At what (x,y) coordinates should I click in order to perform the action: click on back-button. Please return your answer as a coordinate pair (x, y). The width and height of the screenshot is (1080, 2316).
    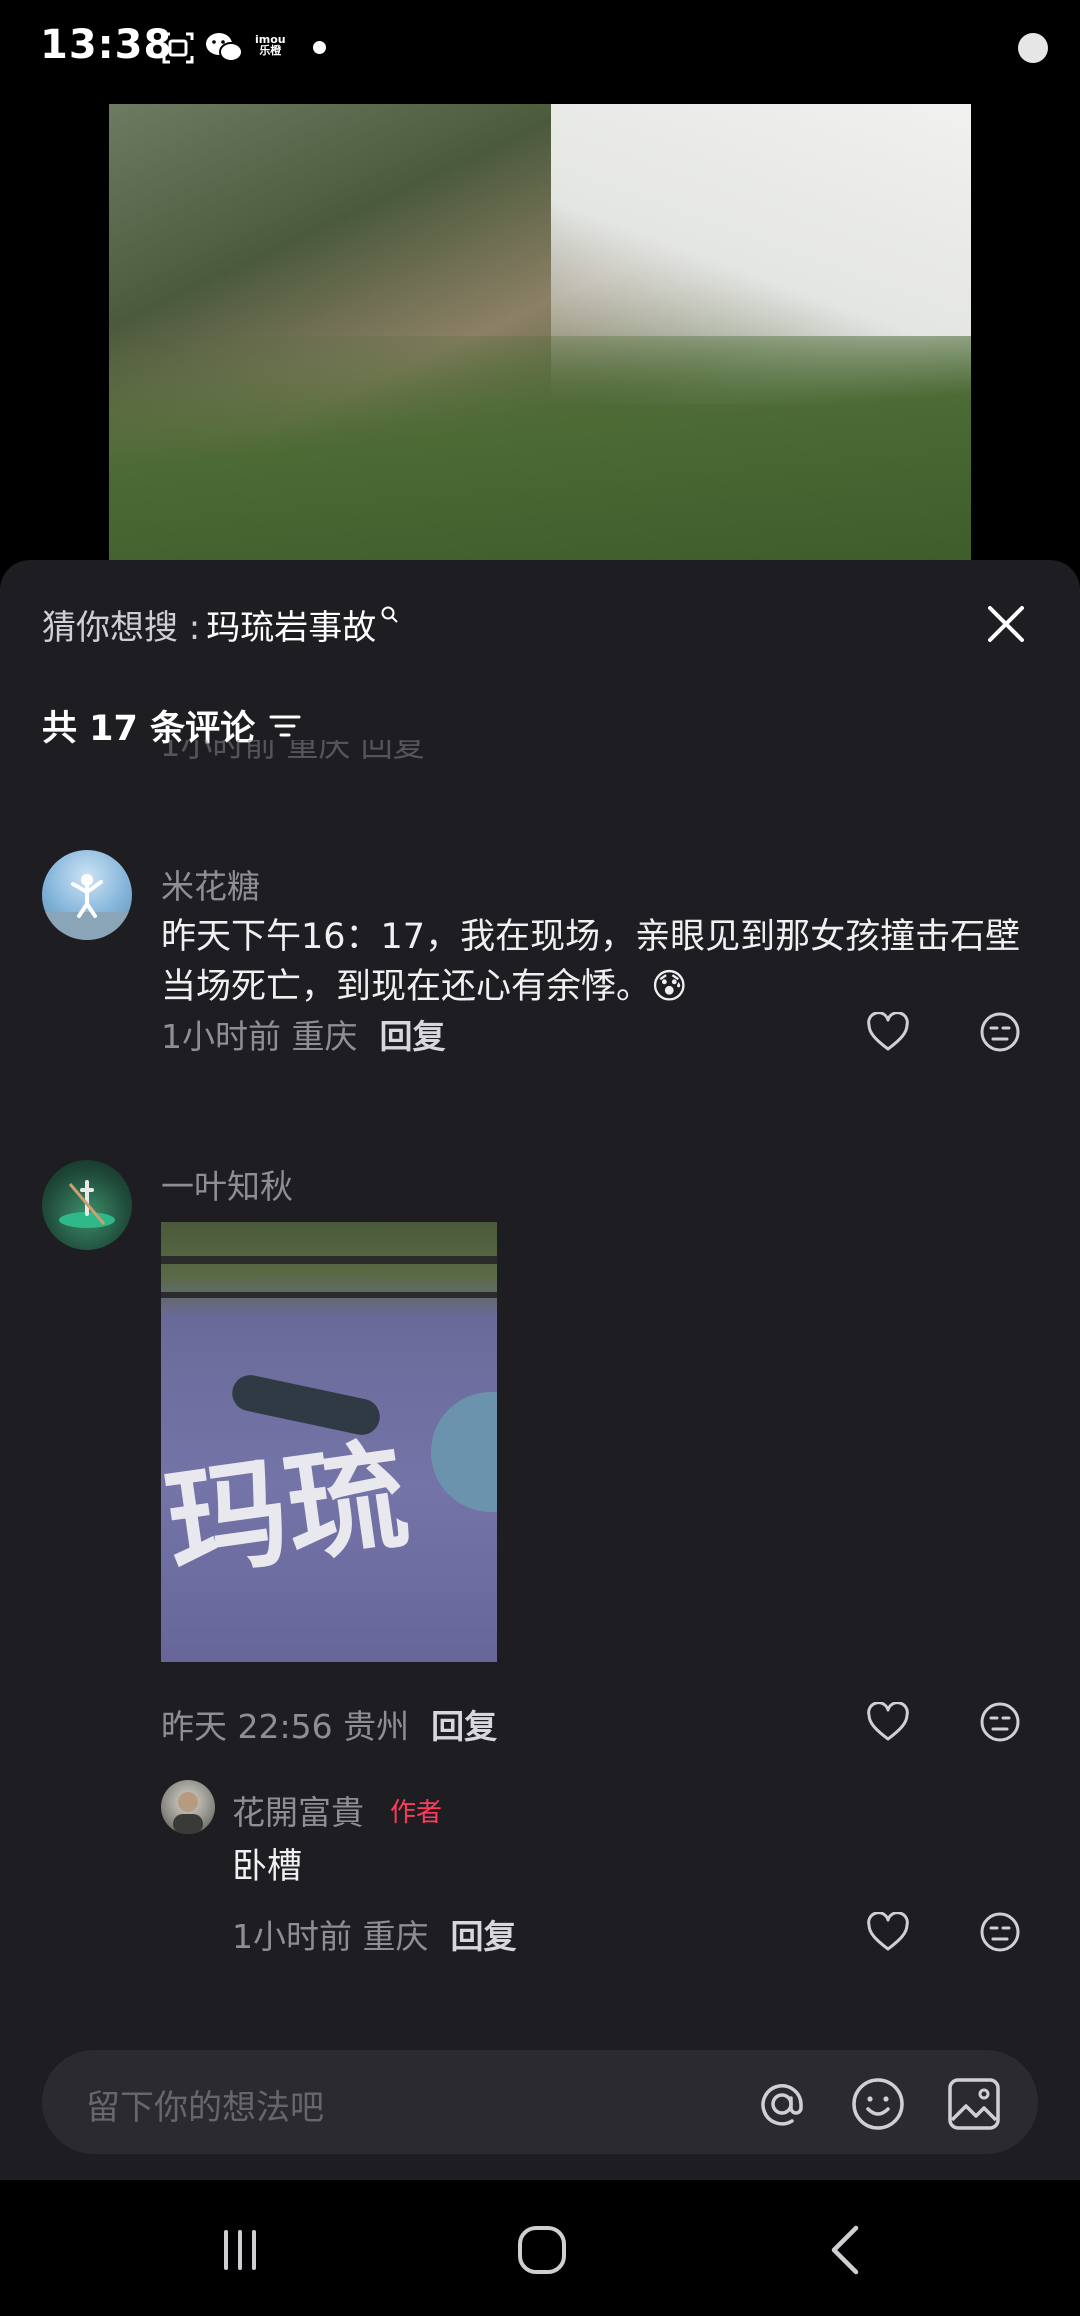
    Looking at the image, I should click on (846, 2250).